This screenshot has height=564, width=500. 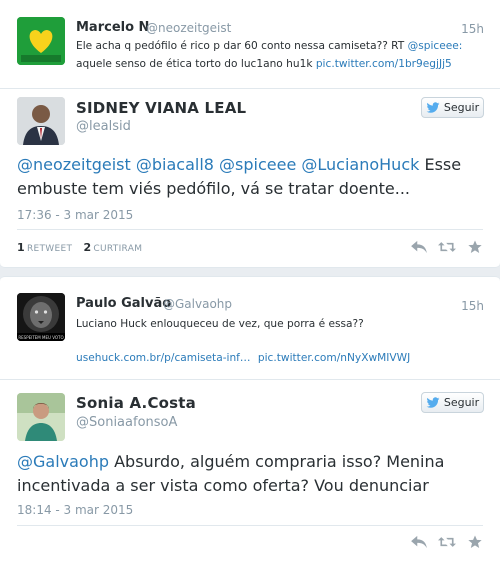 I want to click on avatar-sonia, so click(x=41, y=417).